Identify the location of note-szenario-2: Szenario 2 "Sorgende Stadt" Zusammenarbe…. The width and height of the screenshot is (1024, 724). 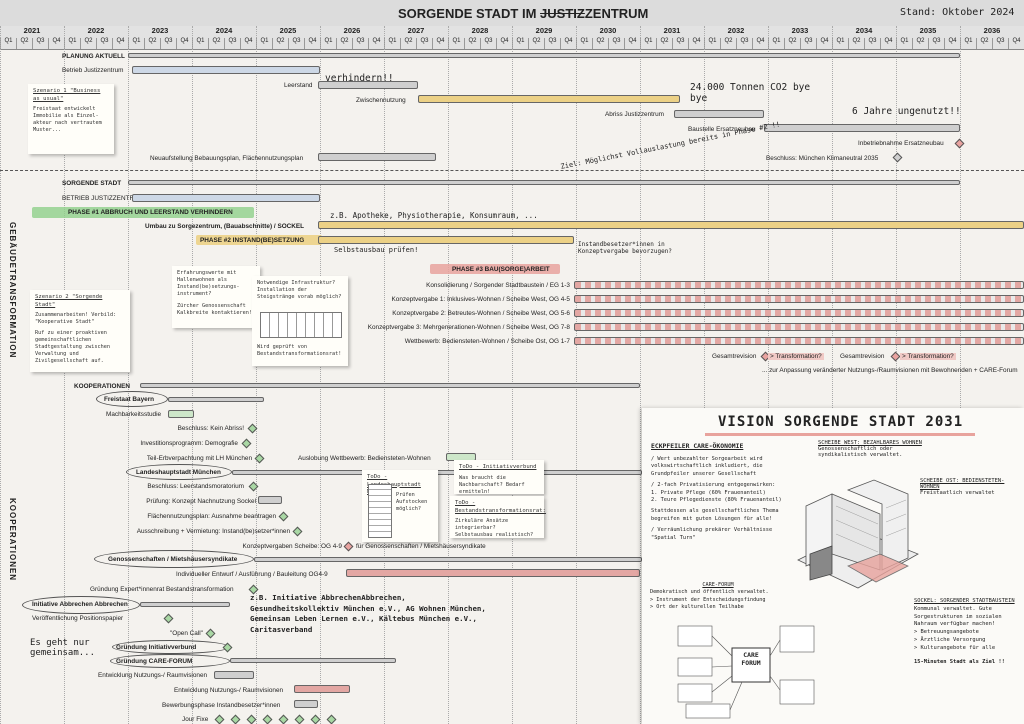
(80, 331).